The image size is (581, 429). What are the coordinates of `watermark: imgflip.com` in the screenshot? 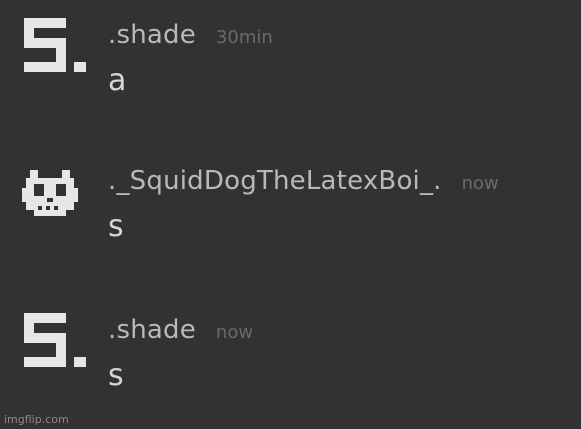 It's located at (36, 419).